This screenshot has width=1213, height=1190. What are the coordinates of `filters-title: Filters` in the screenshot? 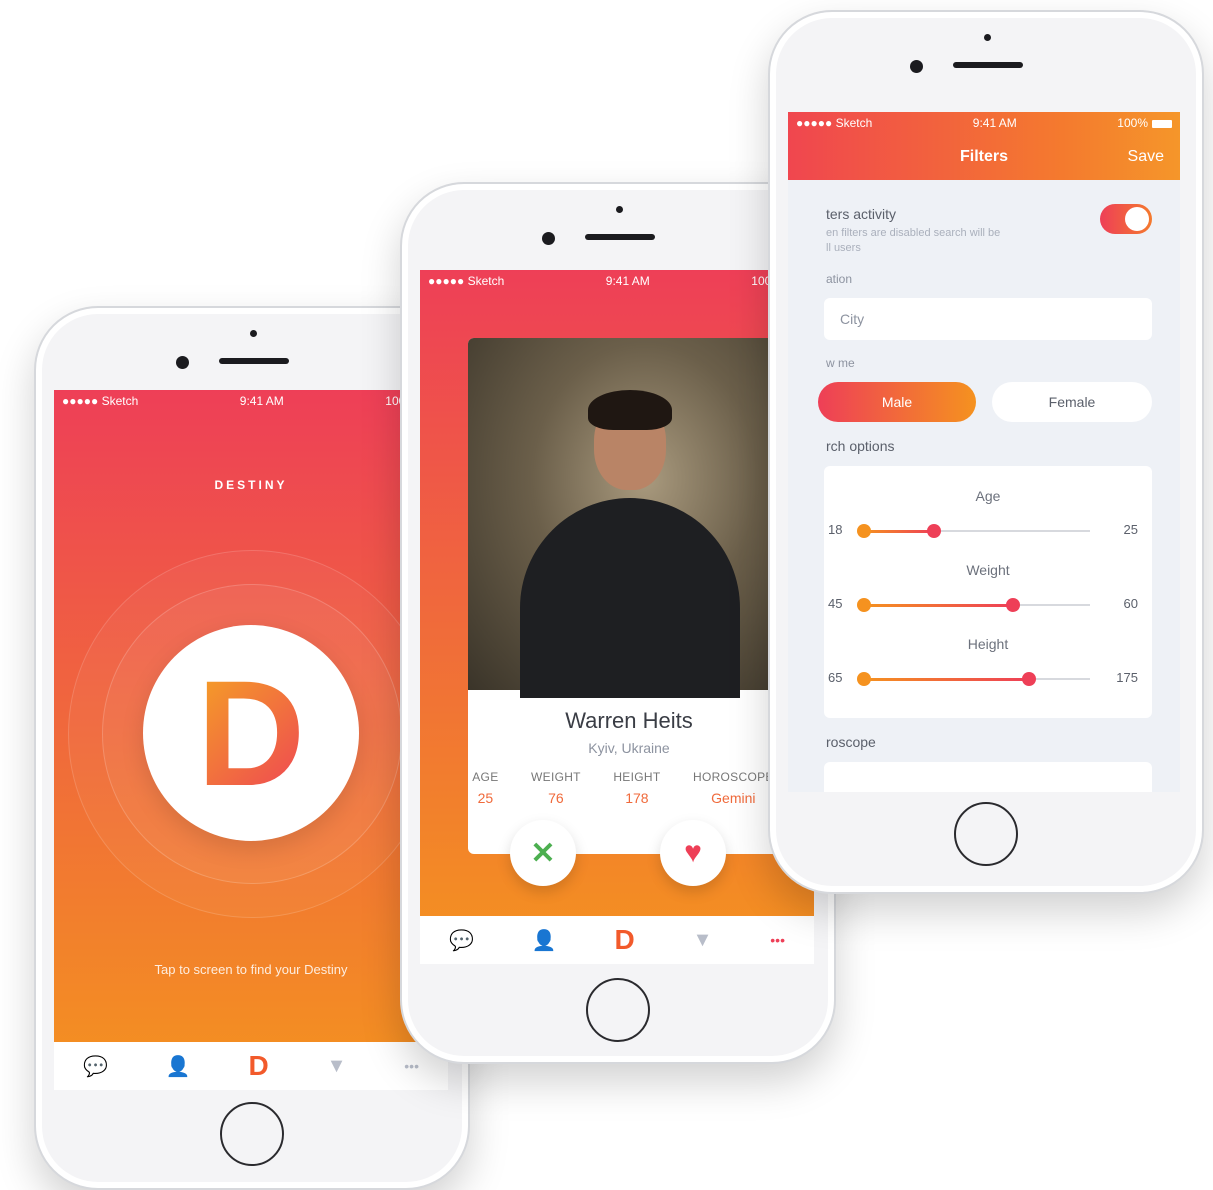 It's located at (983, 156).